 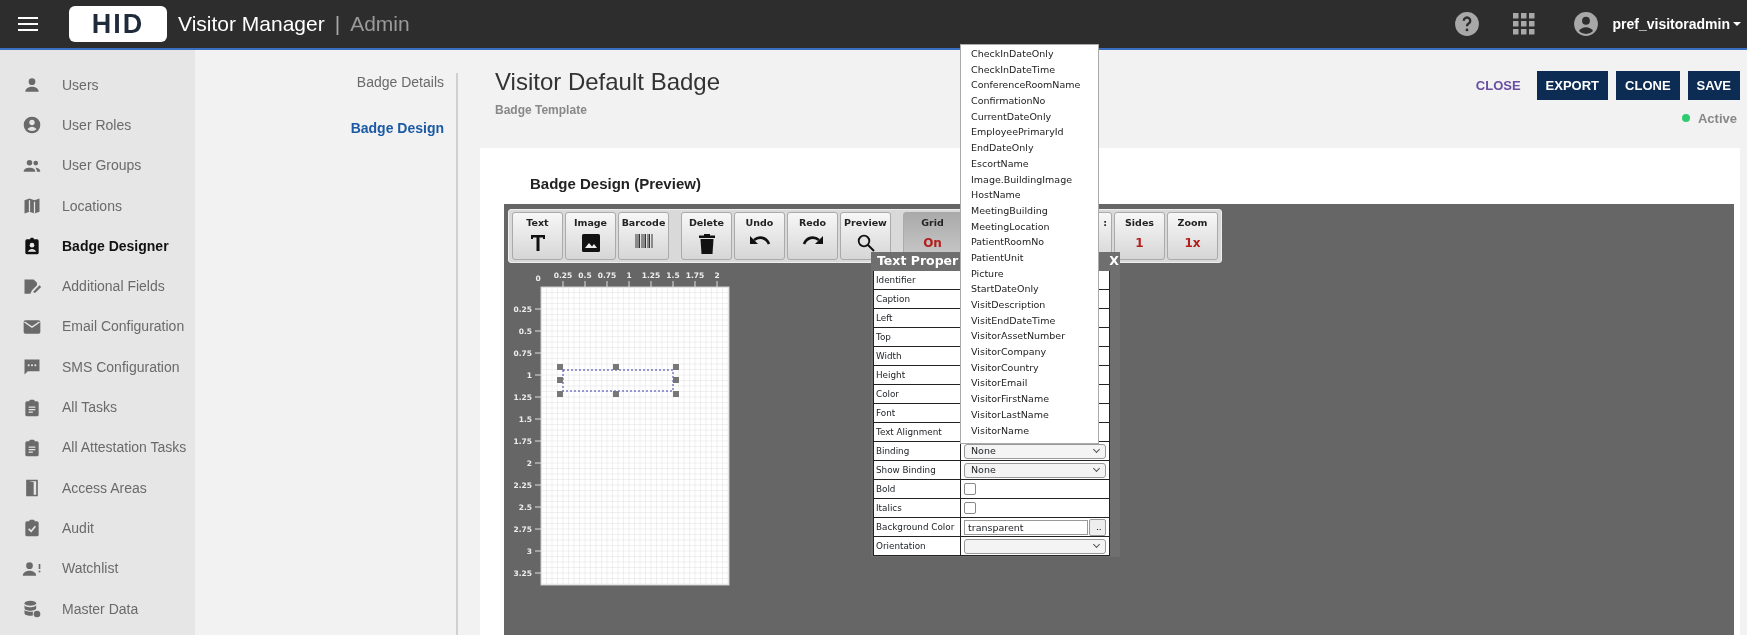 I want to click on dropdown-option: CurrentDateOnly, so click(x=1029, y=116).